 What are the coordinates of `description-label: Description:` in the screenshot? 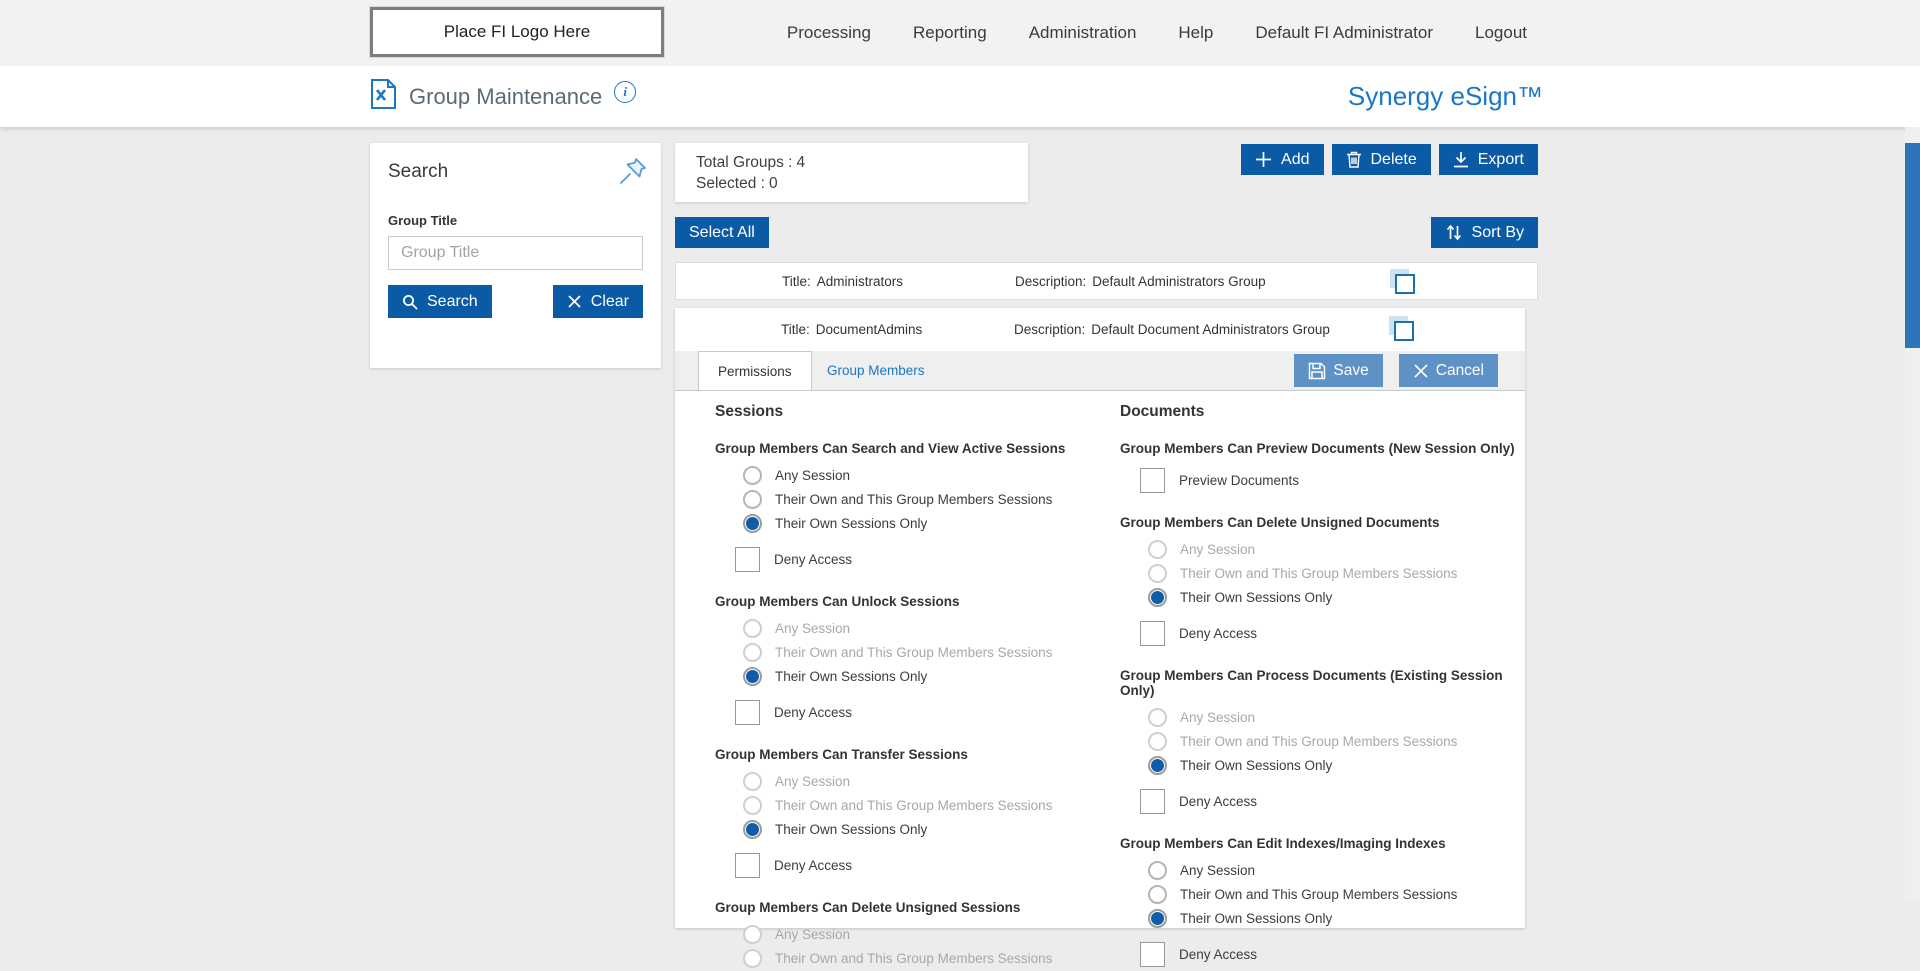 It's located at (1050, 329).